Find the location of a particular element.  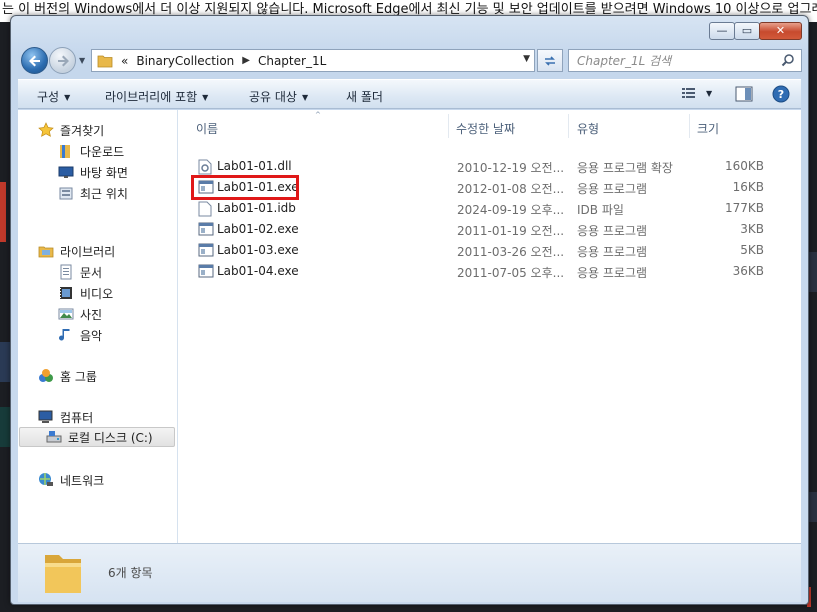

documents-icon is located at coordinates (66, 272).